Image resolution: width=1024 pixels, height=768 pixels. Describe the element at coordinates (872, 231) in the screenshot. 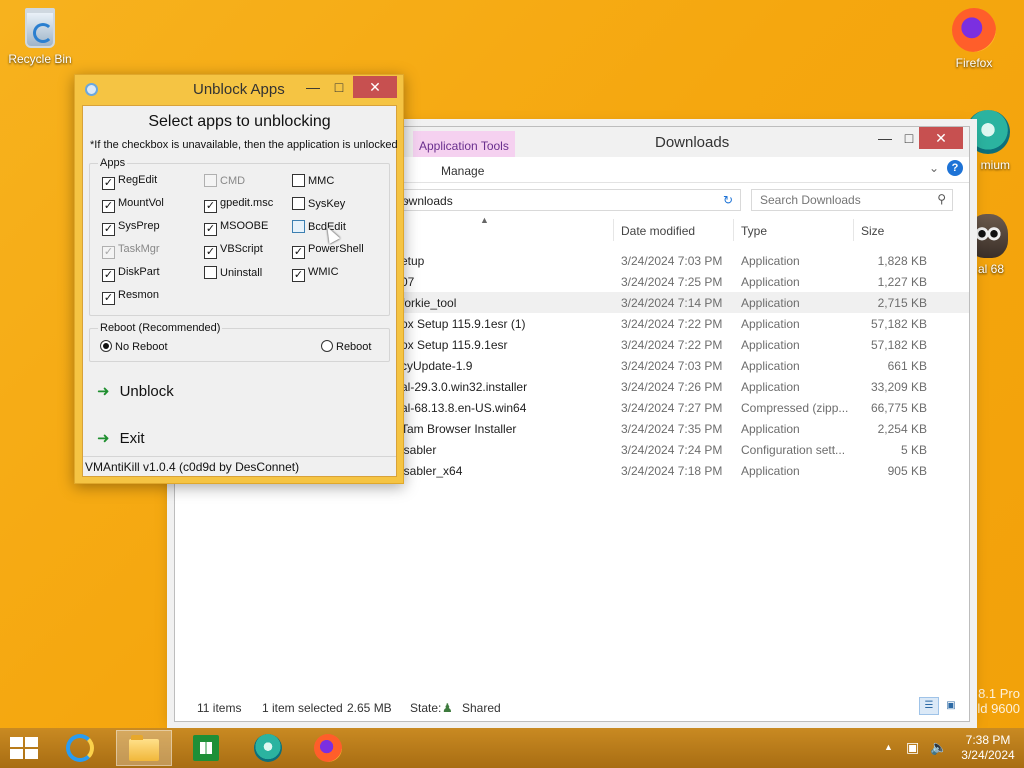

I see `column-header-size: Size` at that location.